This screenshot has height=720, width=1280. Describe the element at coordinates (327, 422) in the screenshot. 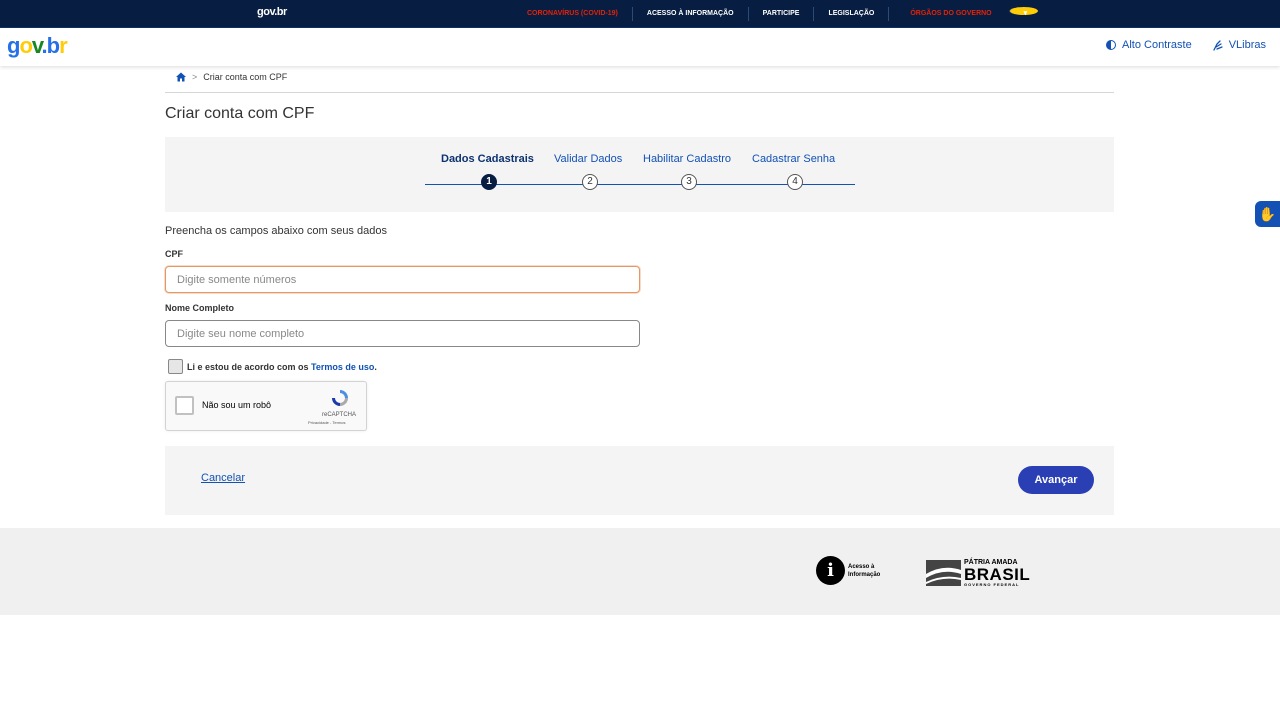

I see `recaptcha-links: Privacidade - Termos` at that location.